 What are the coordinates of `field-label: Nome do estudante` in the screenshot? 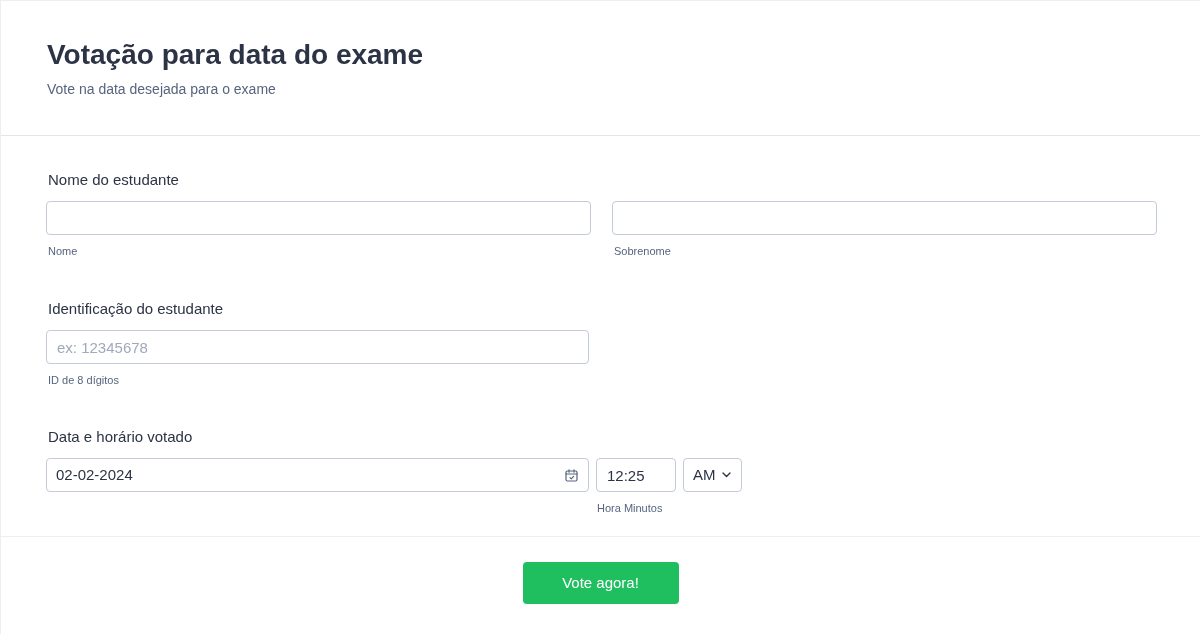 It's located at (113, 180).